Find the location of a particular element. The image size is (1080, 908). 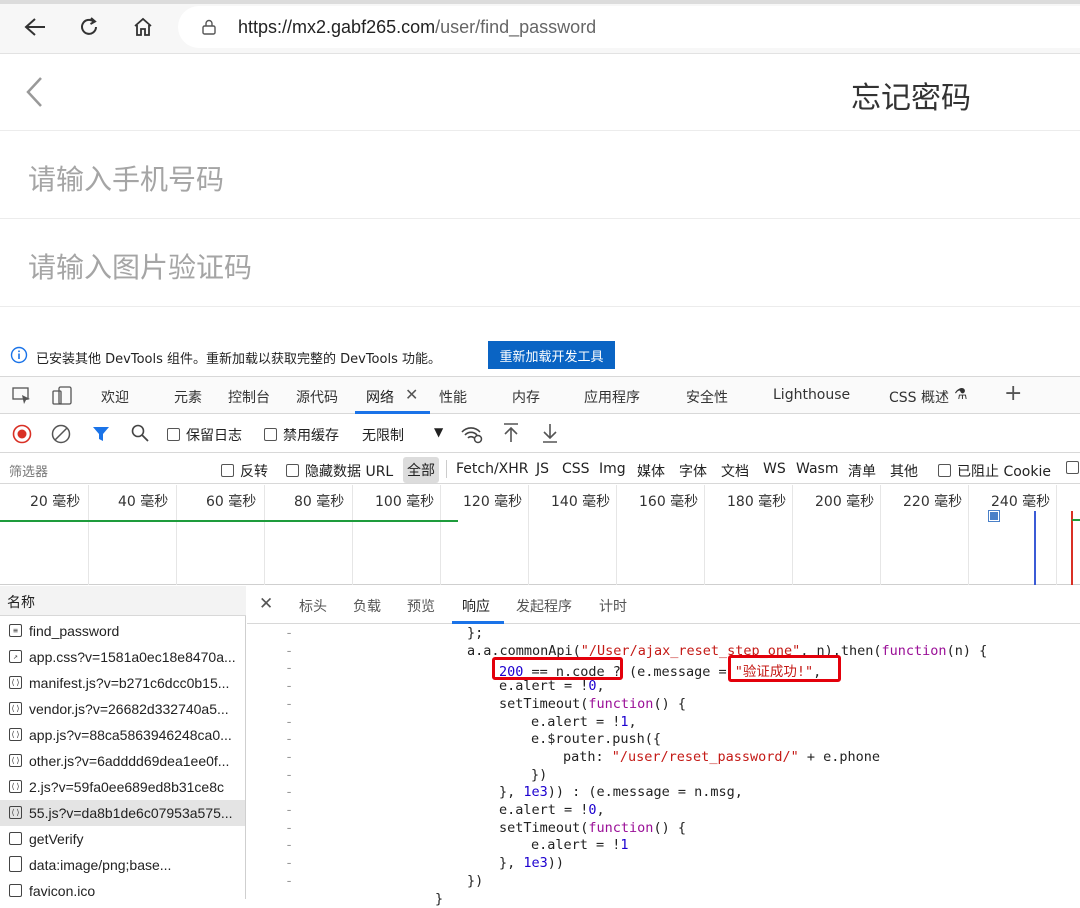

back-arrow-icon is located at coordinates (35, 27).